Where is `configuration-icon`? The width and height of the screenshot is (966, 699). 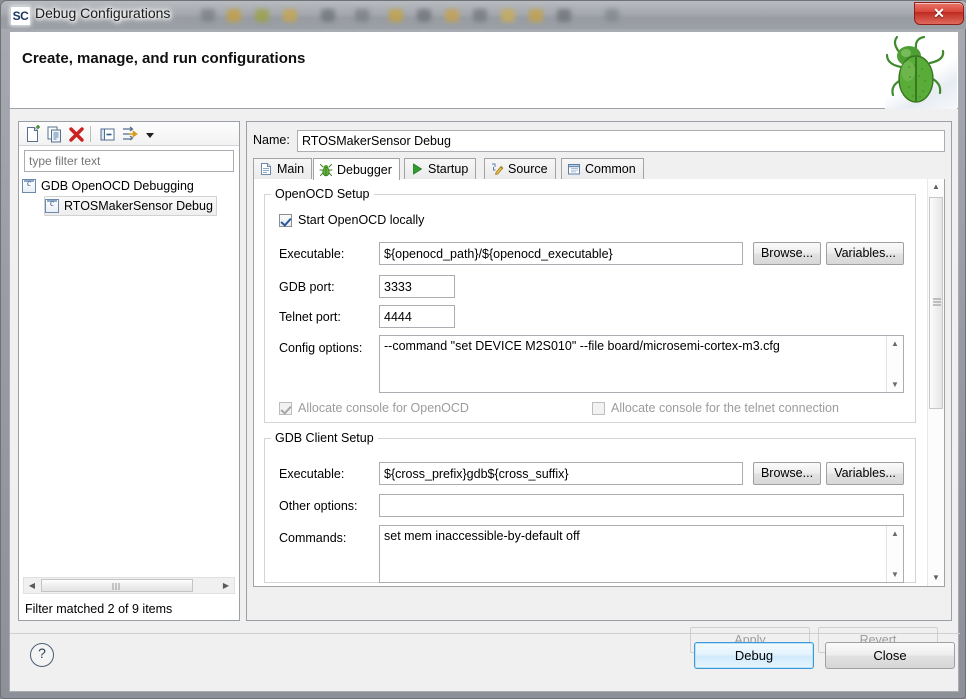 configuration-icon is located at coordinates (52, 205).